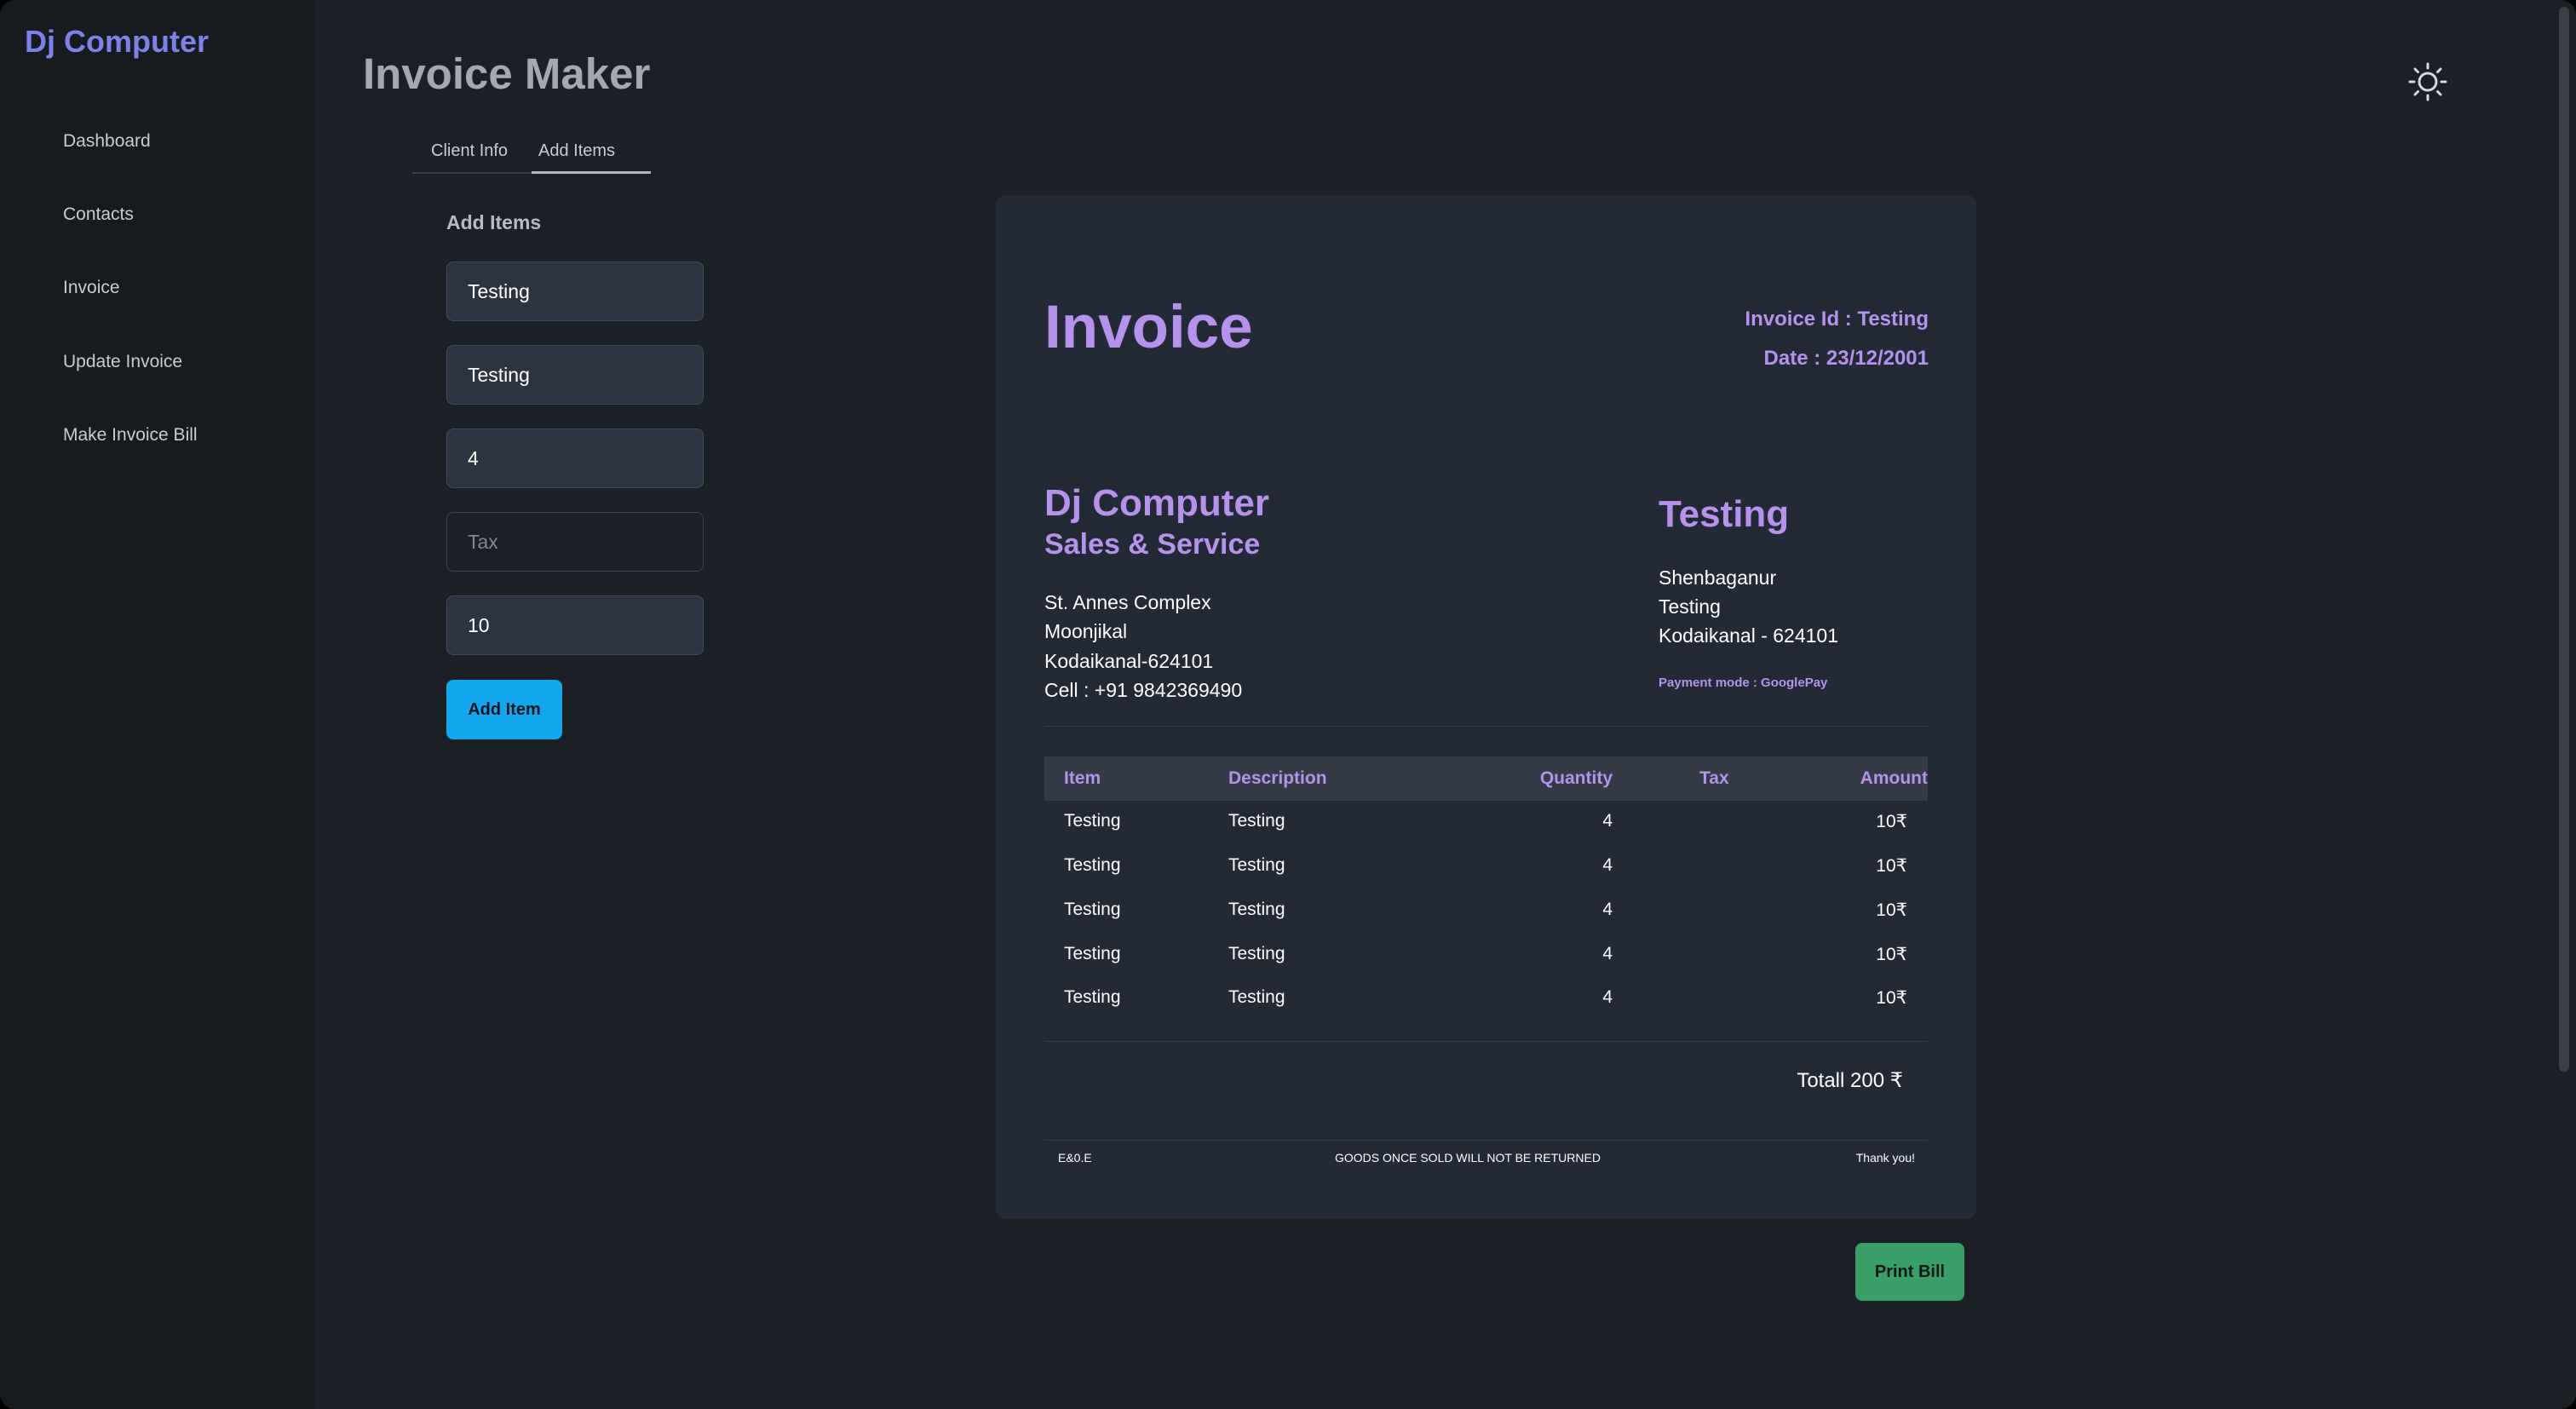 This screenshot has height=1409, width=2576. What do you see at coordinates (469, 157) in the screenshot?
I see `tab-client-info: Client Info` at bounding box center [469, 157].